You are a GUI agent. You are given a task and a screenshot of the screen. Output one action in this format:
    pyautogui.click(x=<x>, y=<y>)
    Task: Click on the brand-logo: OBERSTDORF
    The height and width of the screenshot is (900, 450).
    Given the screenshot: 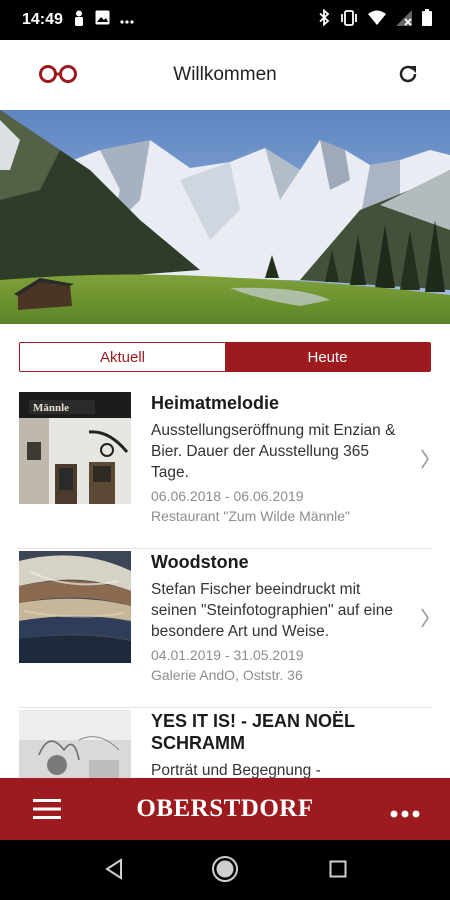 What is the action you would take?
    pyautogui.click(x=224, y=809)
    